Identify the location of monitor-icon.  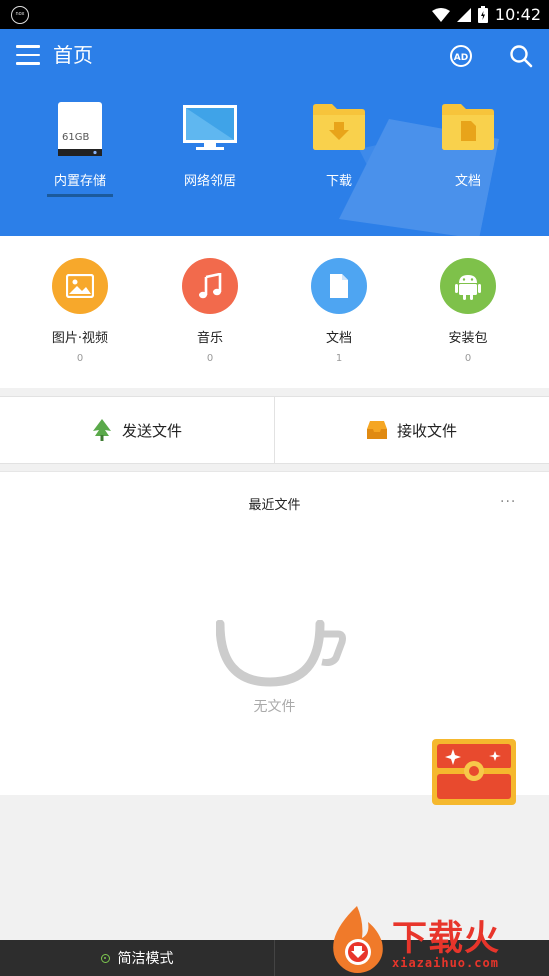
(210, 127).